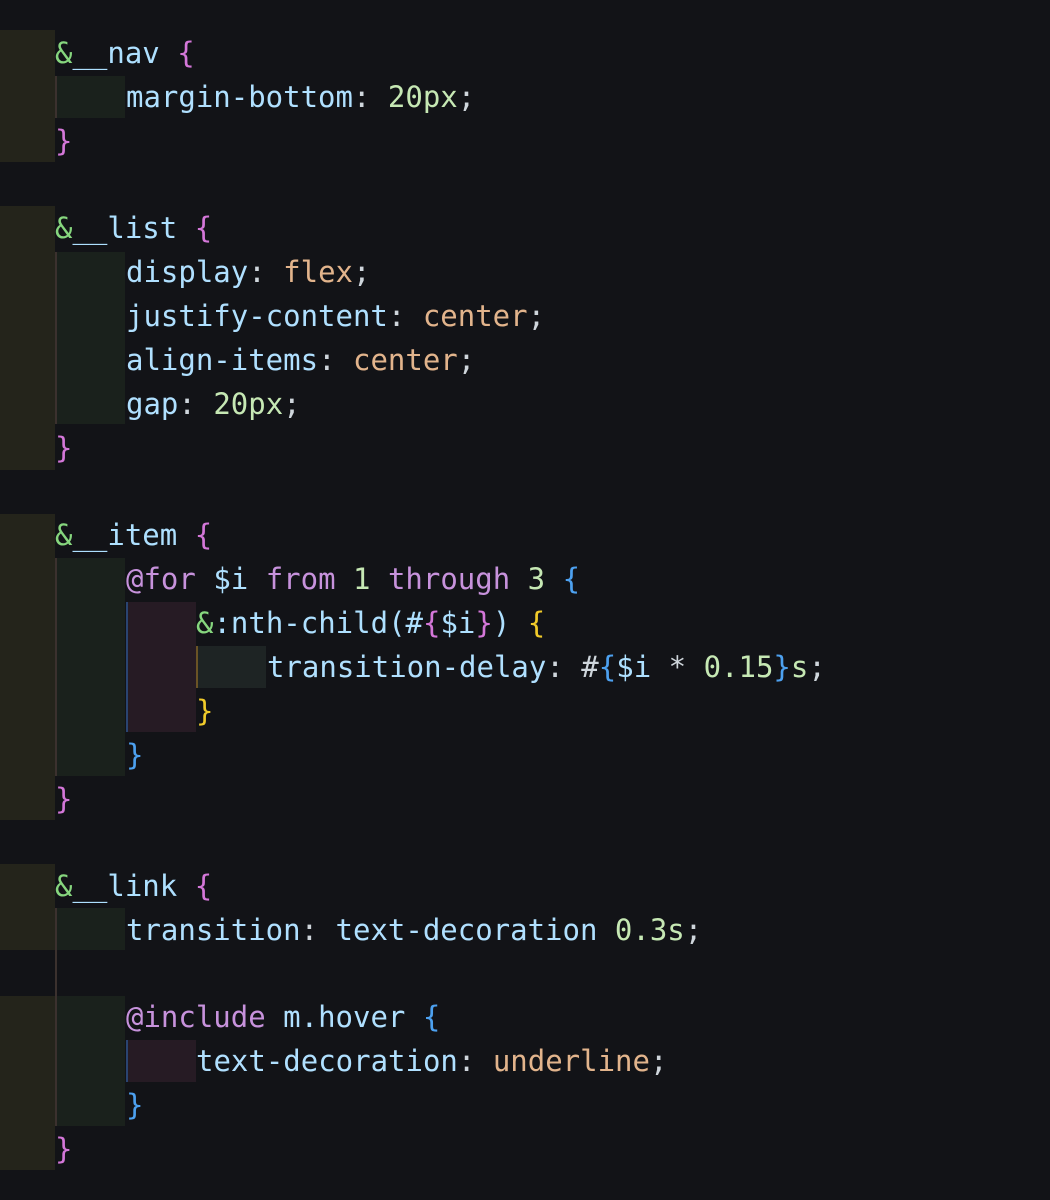 This screenshot has width=1050, height=1200. I want to click on code-token: __list, so click(125, 228).